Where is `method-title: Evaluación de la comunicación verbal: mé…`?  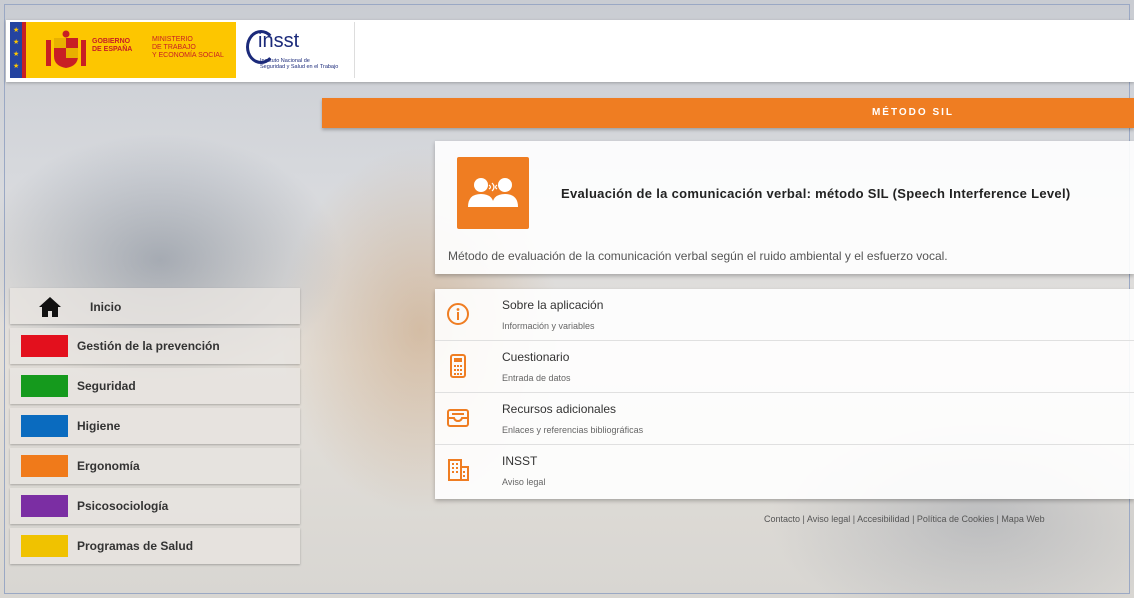
method-title: Evaluación de la comunicación verbal: mé… is located at coordinates (816, 193).